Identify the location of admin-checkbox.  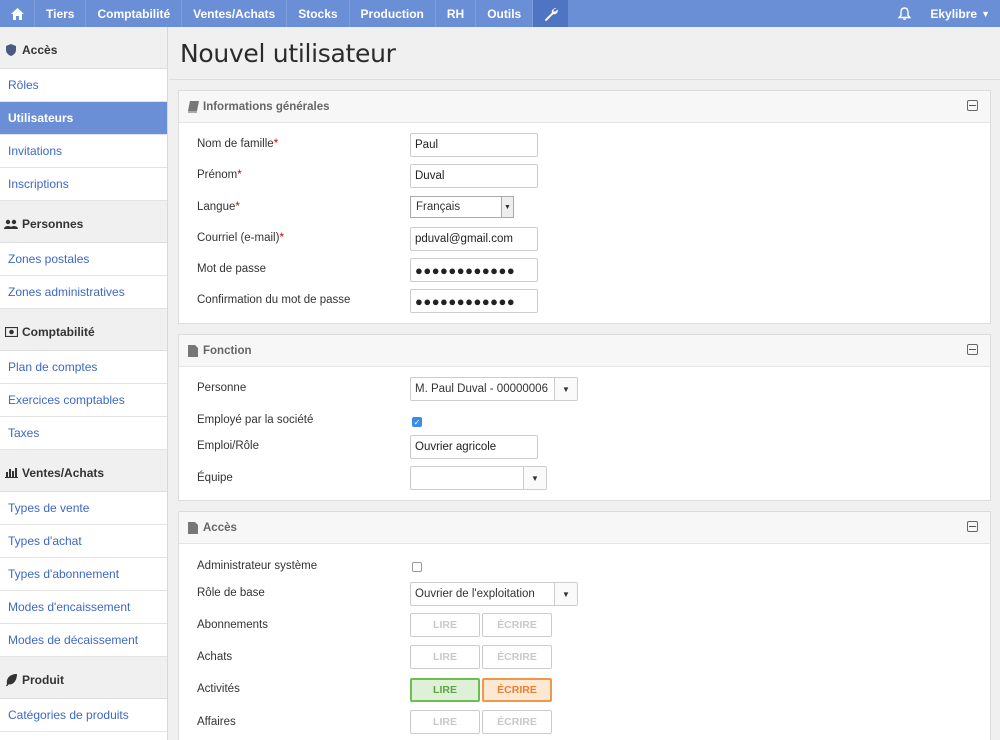
(417, 567).